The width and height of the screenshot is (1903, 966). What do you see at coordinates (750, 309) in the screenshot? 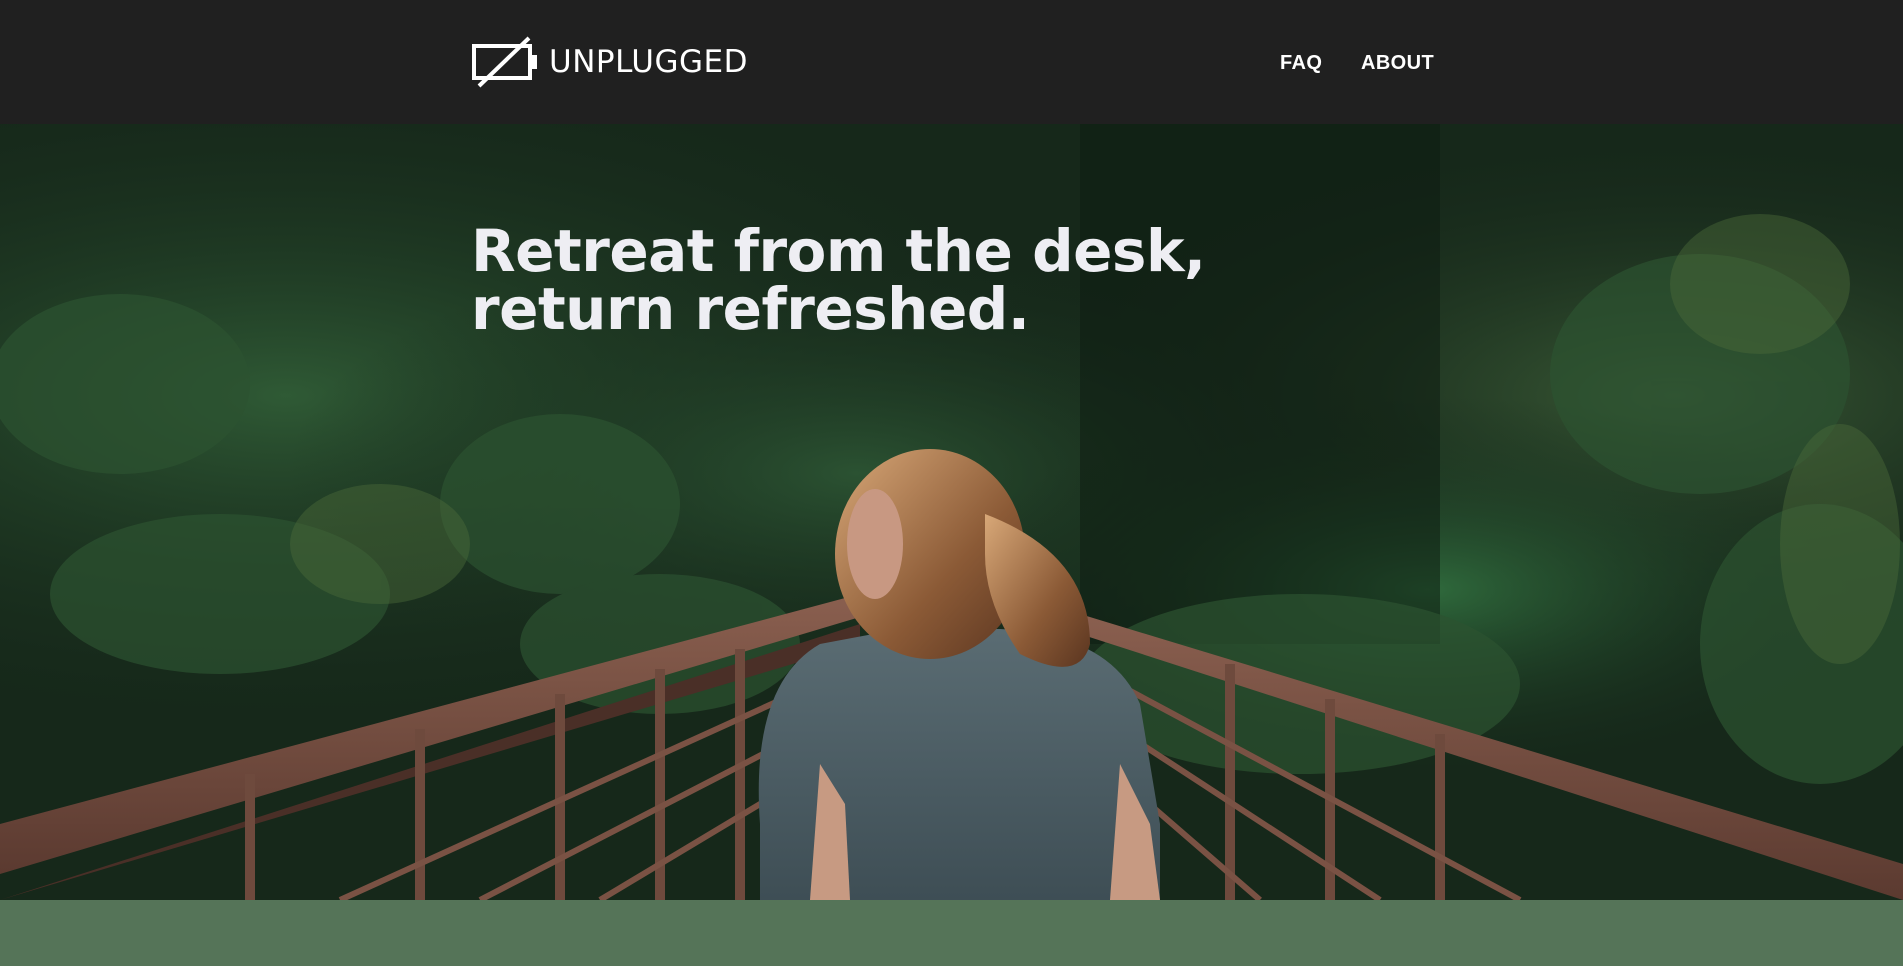
I see `hero-heading-line-2: return refreshed.` at bounding box center [750, 309].